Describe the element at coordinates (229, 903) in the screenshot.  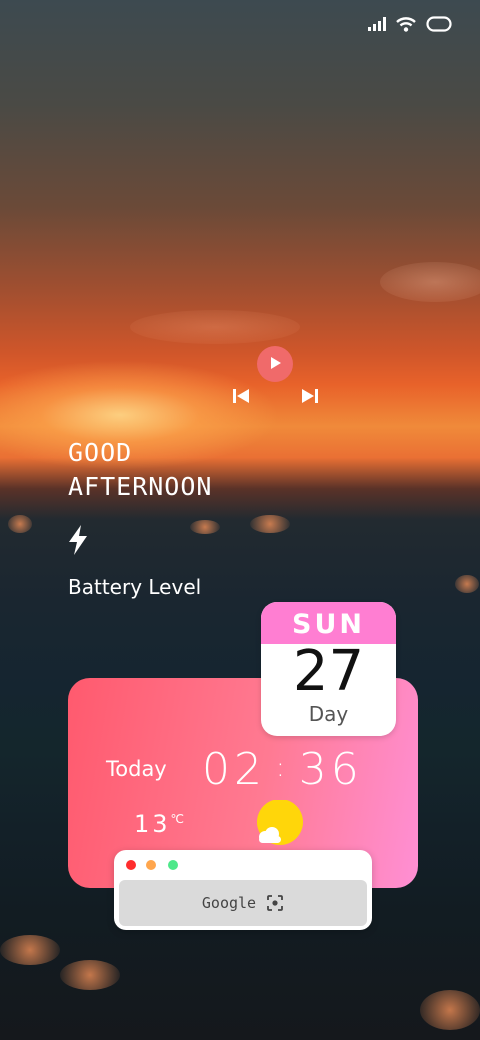
I see `google-search-label: Google` at that location.